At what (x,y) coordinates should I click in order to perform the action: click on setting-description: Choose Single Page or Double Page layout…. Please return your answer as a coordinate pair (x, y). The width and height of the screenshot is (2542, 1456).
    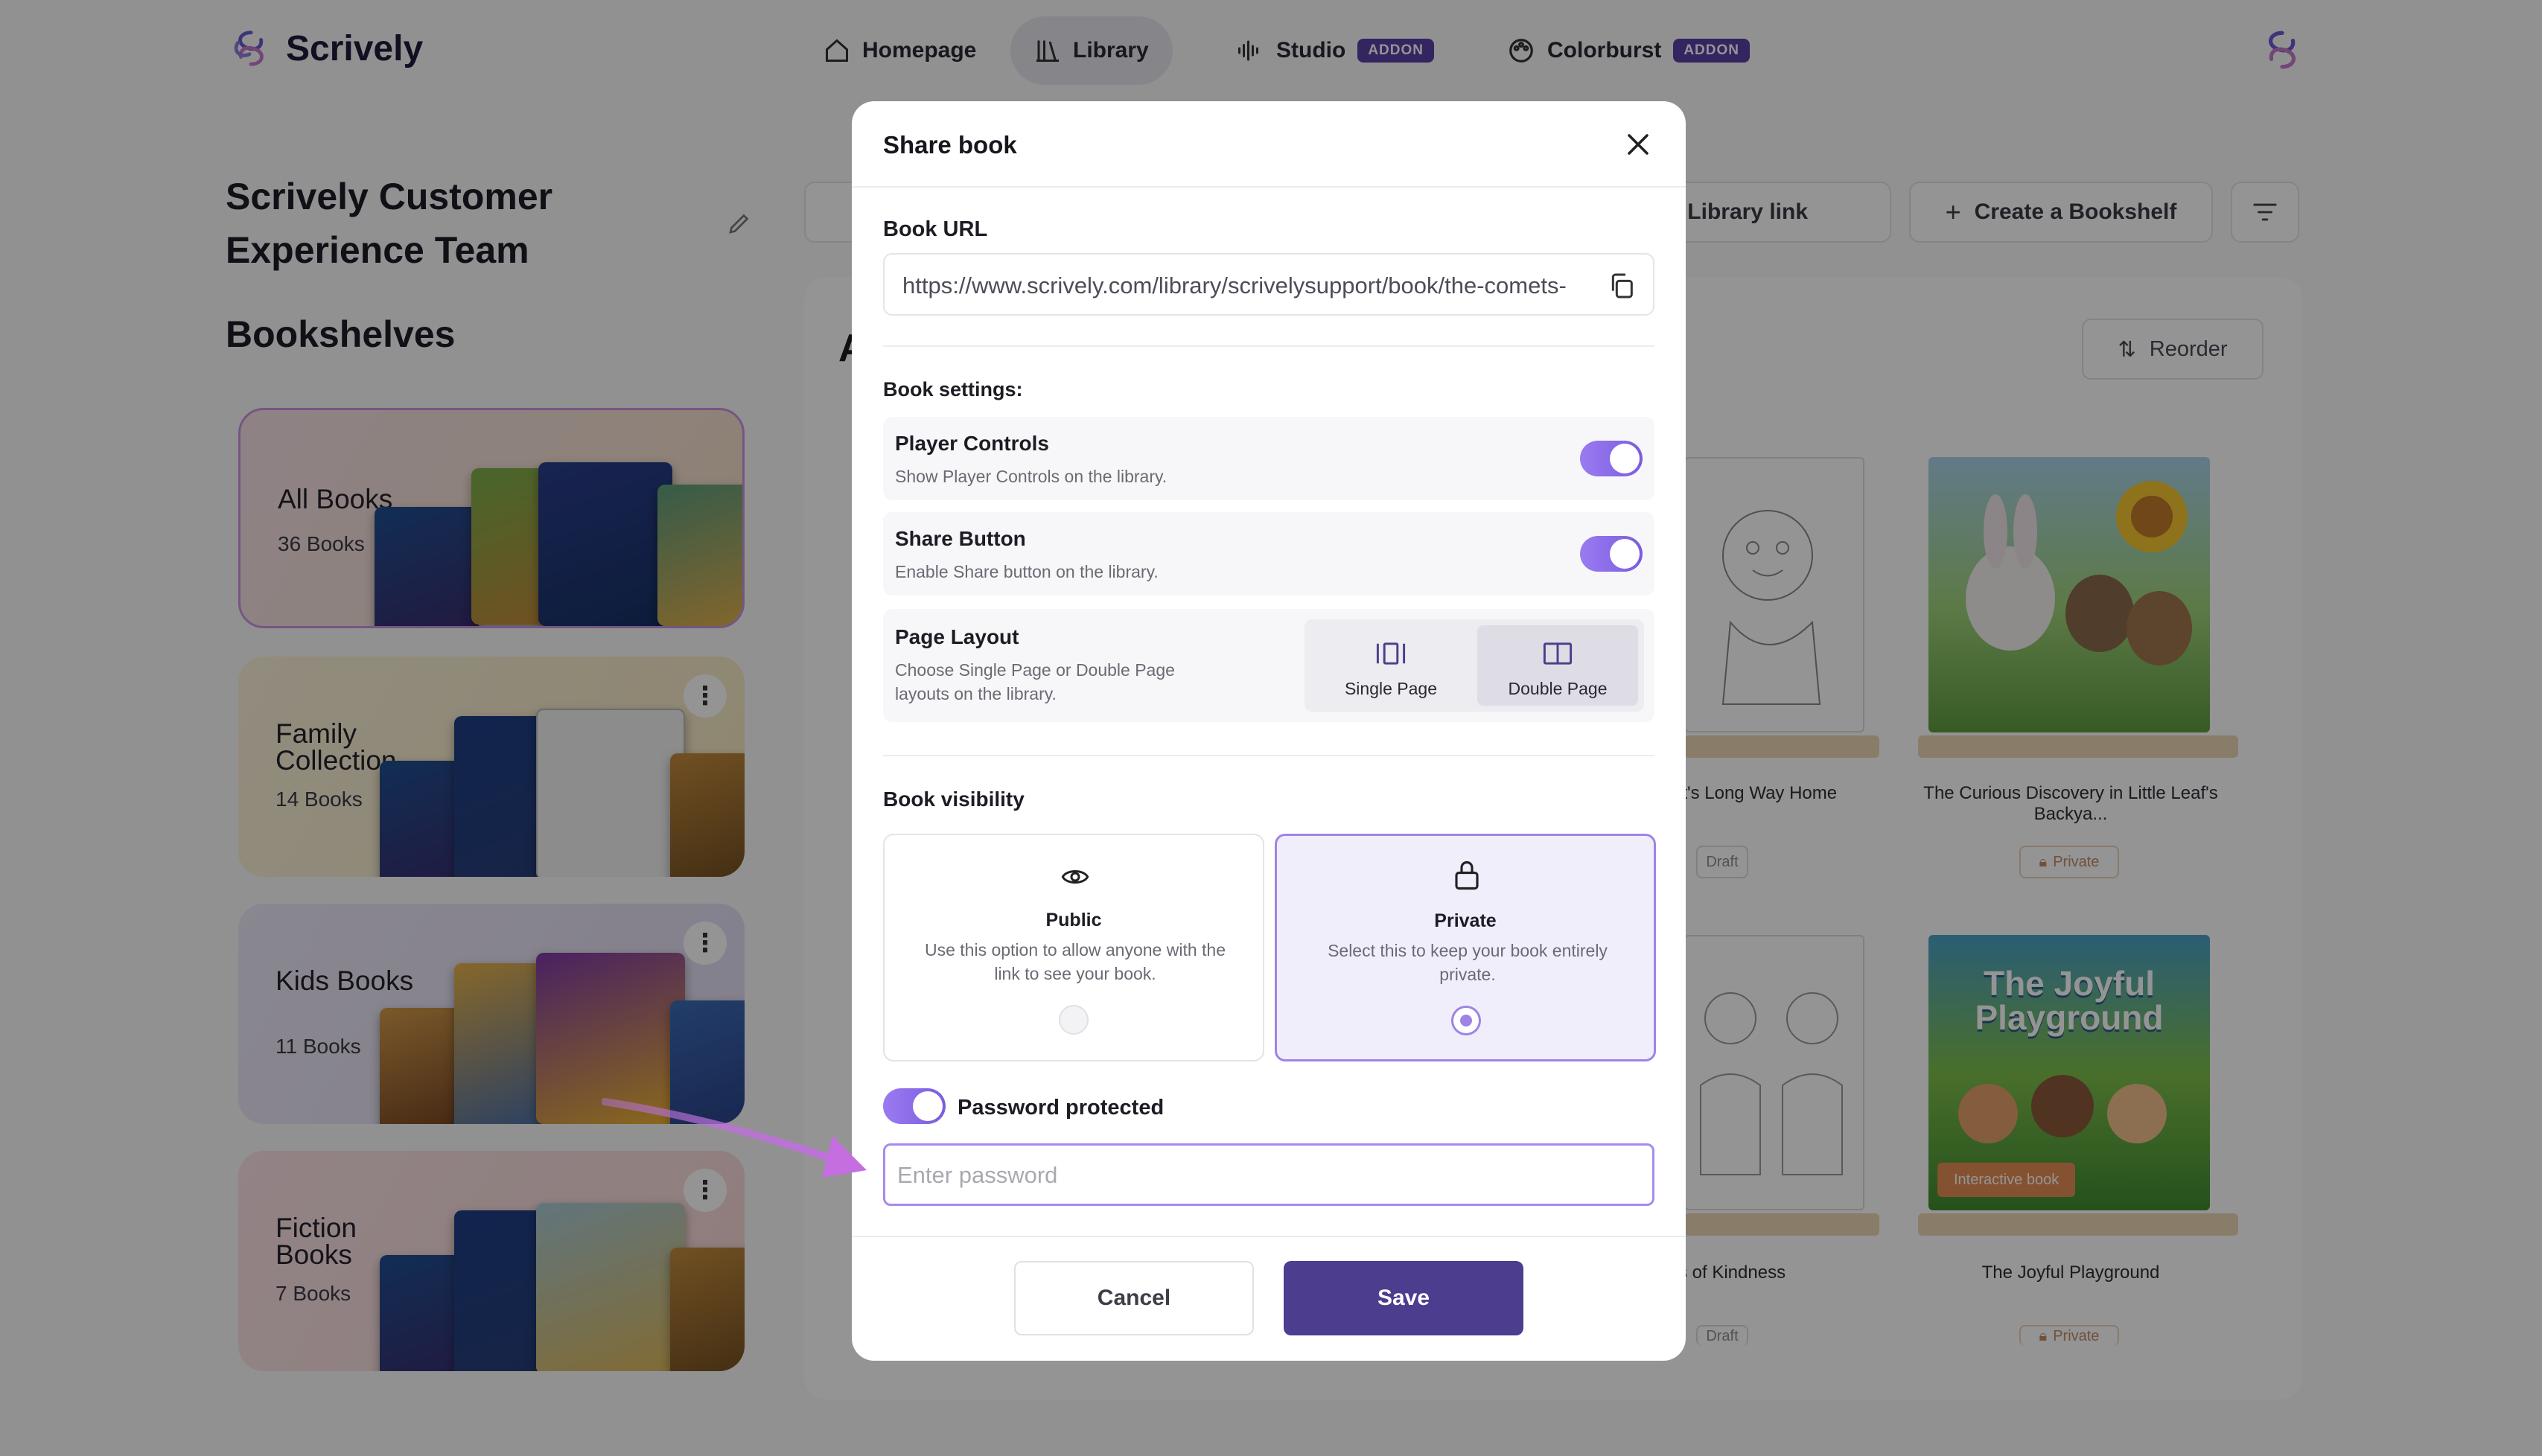
    Looking at the image, I should click on (1035, 681).